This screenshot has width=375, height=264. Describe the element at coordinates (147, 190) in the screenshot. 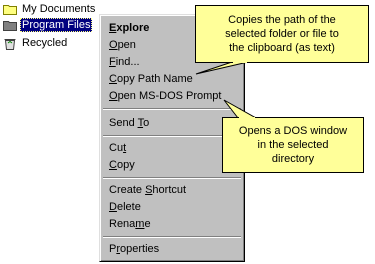

I see `menu-item-create-shortcut: Create Shortcut` at that location.